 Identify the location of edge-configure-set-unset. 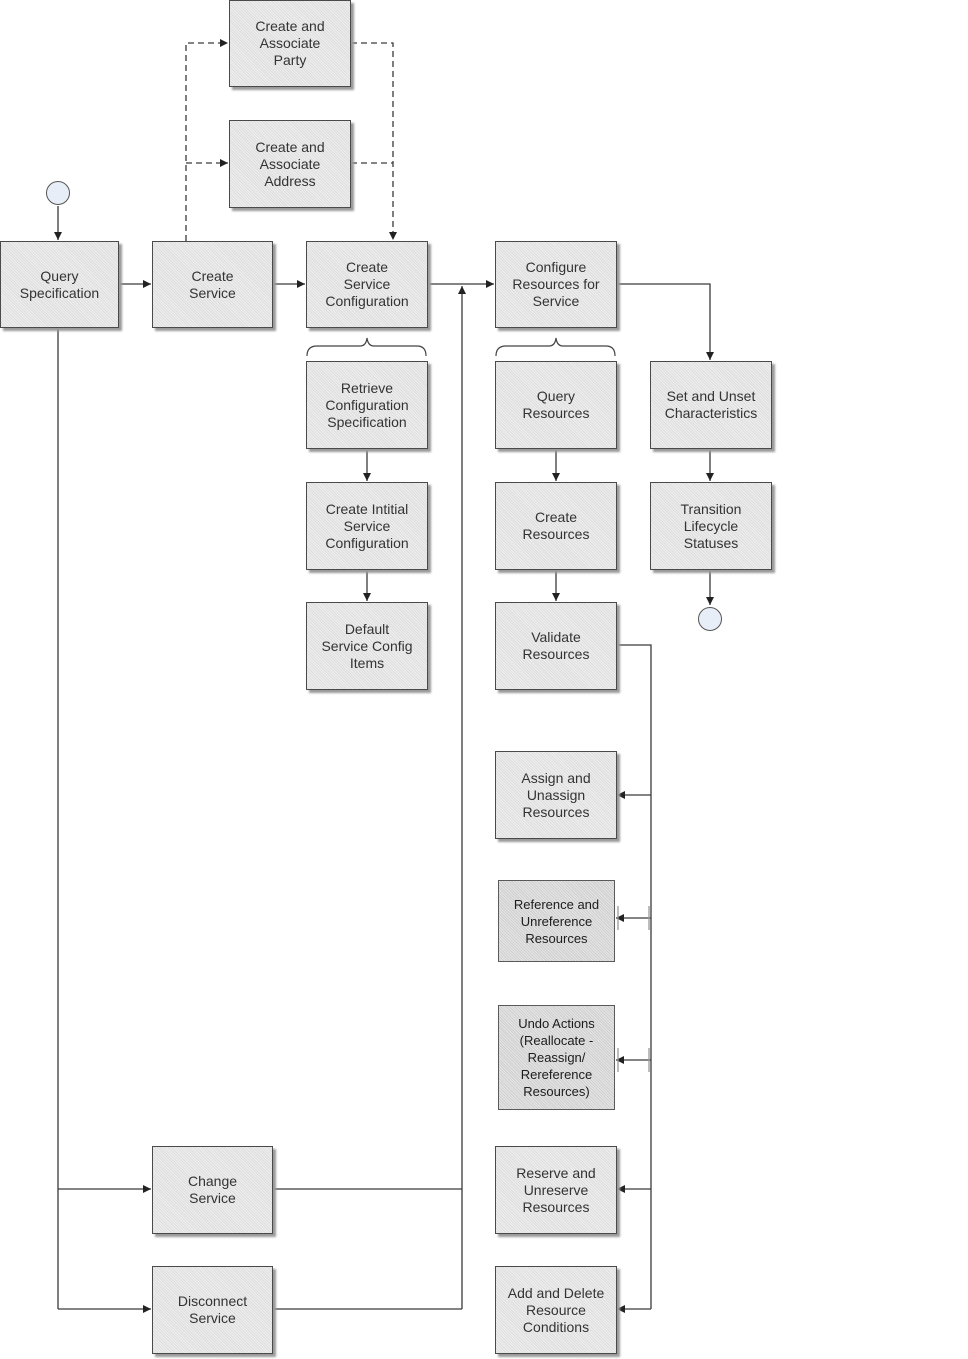
(665, 321).